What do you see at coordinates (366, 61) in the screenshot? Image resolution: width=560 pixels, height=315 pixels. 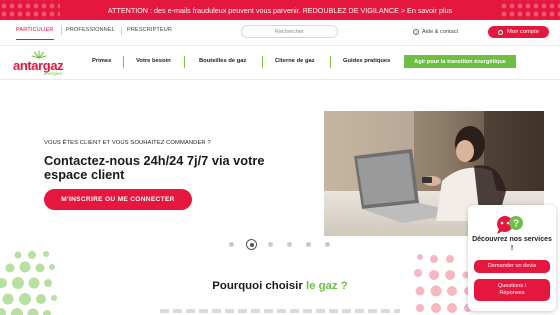 I see `nav-item-guides: Guides pratiques` at bounding box center [366, 61].